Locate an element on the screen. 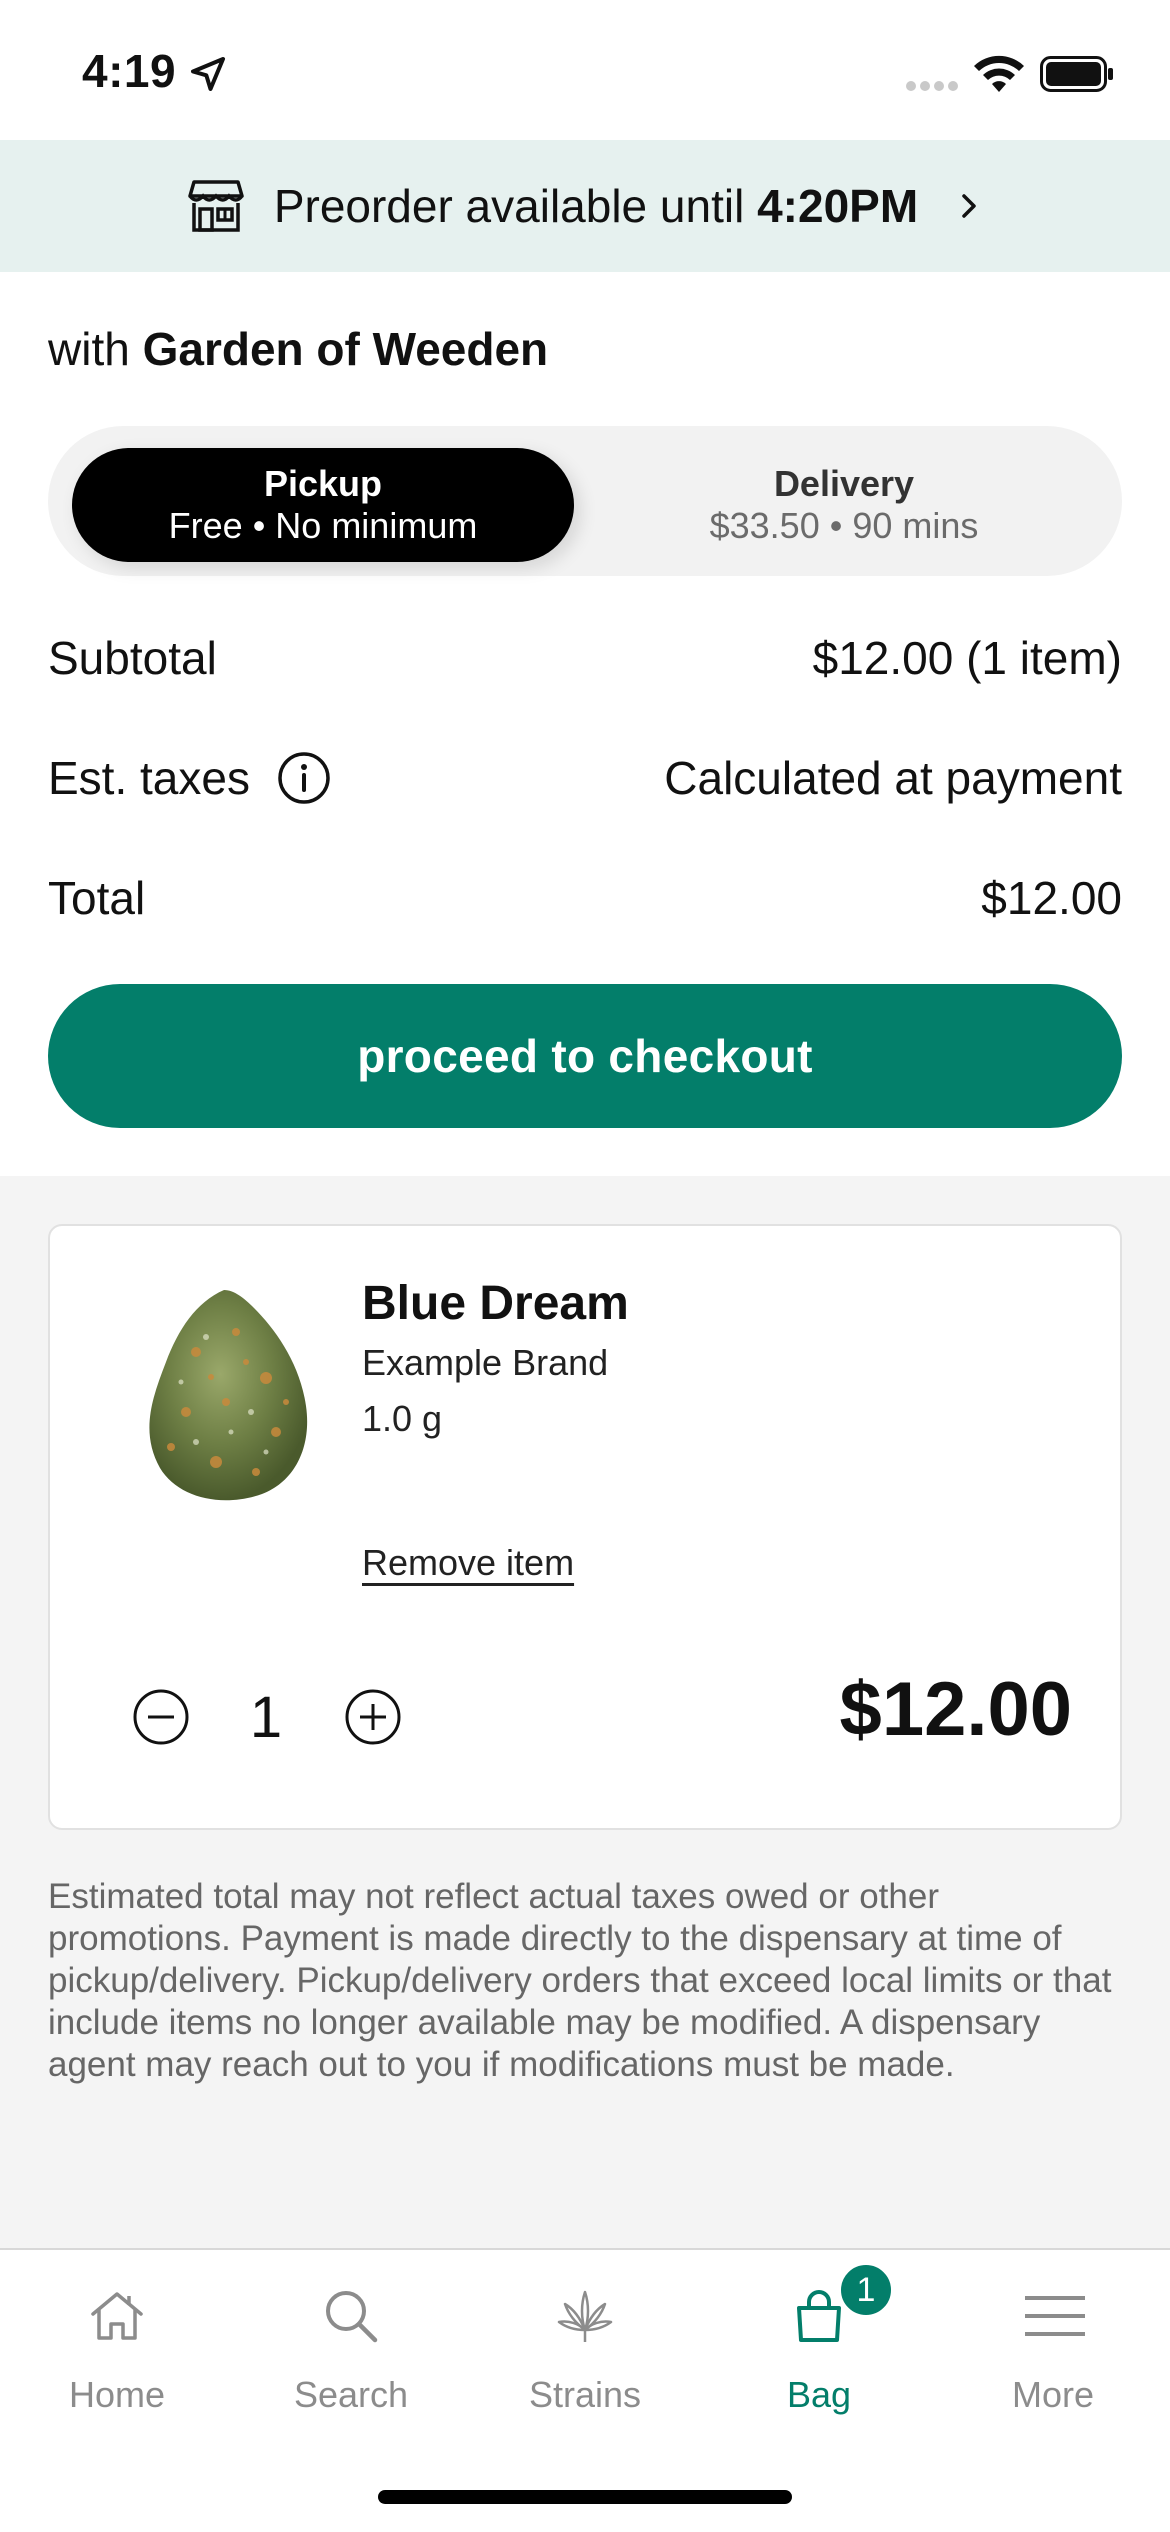 Image resolution: width=1170 pixels, height=2532 pixels. tab-bag: 1 Bag is located at coordinates (819, 2350).